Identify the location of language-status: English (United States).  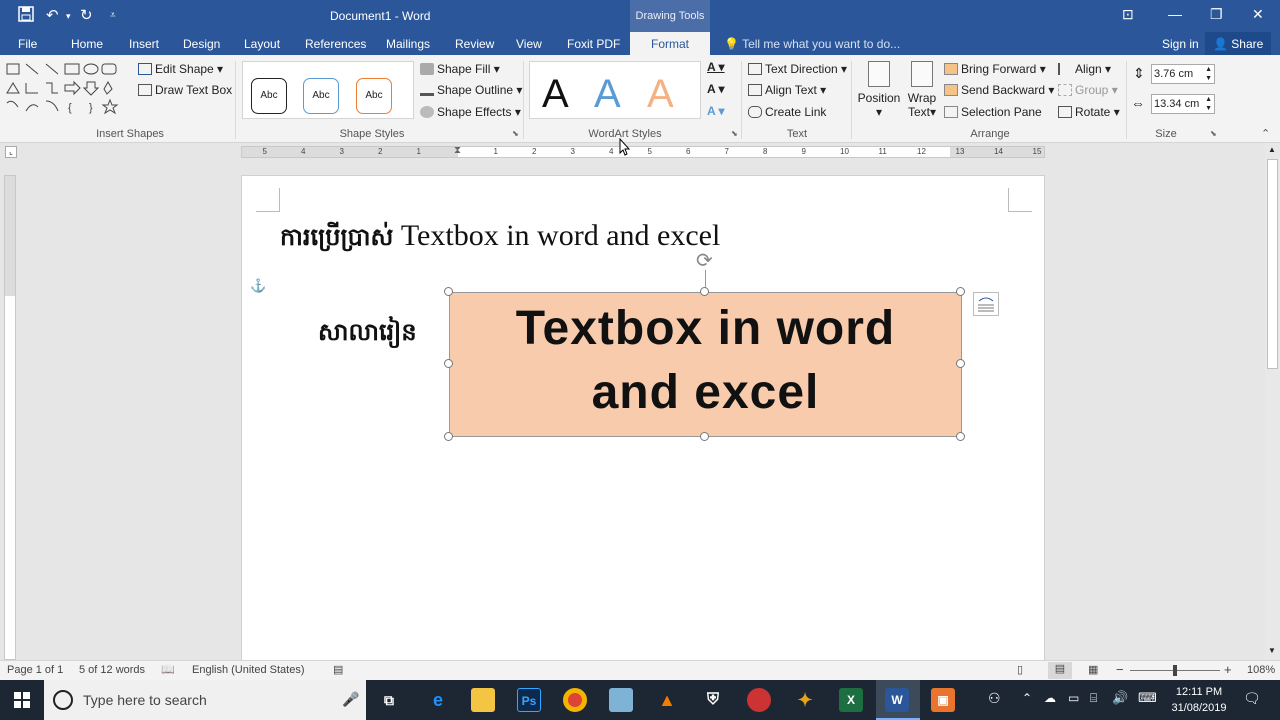
(248, 670).